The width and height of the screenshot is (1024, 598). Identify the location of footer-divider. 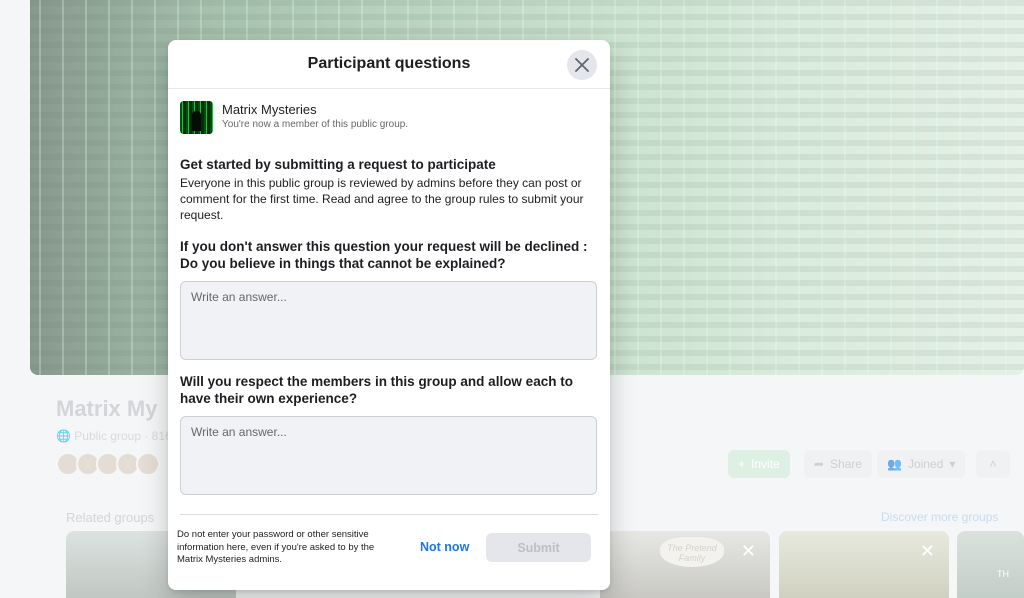
(389, 514).